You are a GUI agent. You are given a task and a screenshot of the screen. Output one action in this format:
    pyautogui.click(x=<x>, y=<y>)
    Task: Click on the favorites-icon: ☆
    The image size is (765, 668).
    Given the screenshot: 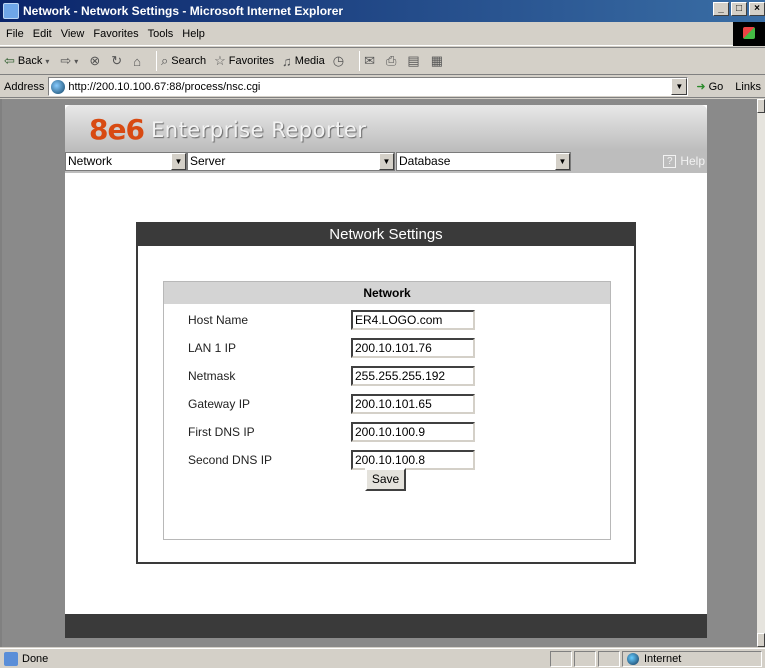 What is the action you would take?
    pyautogui.click(x=220, y=60)
    